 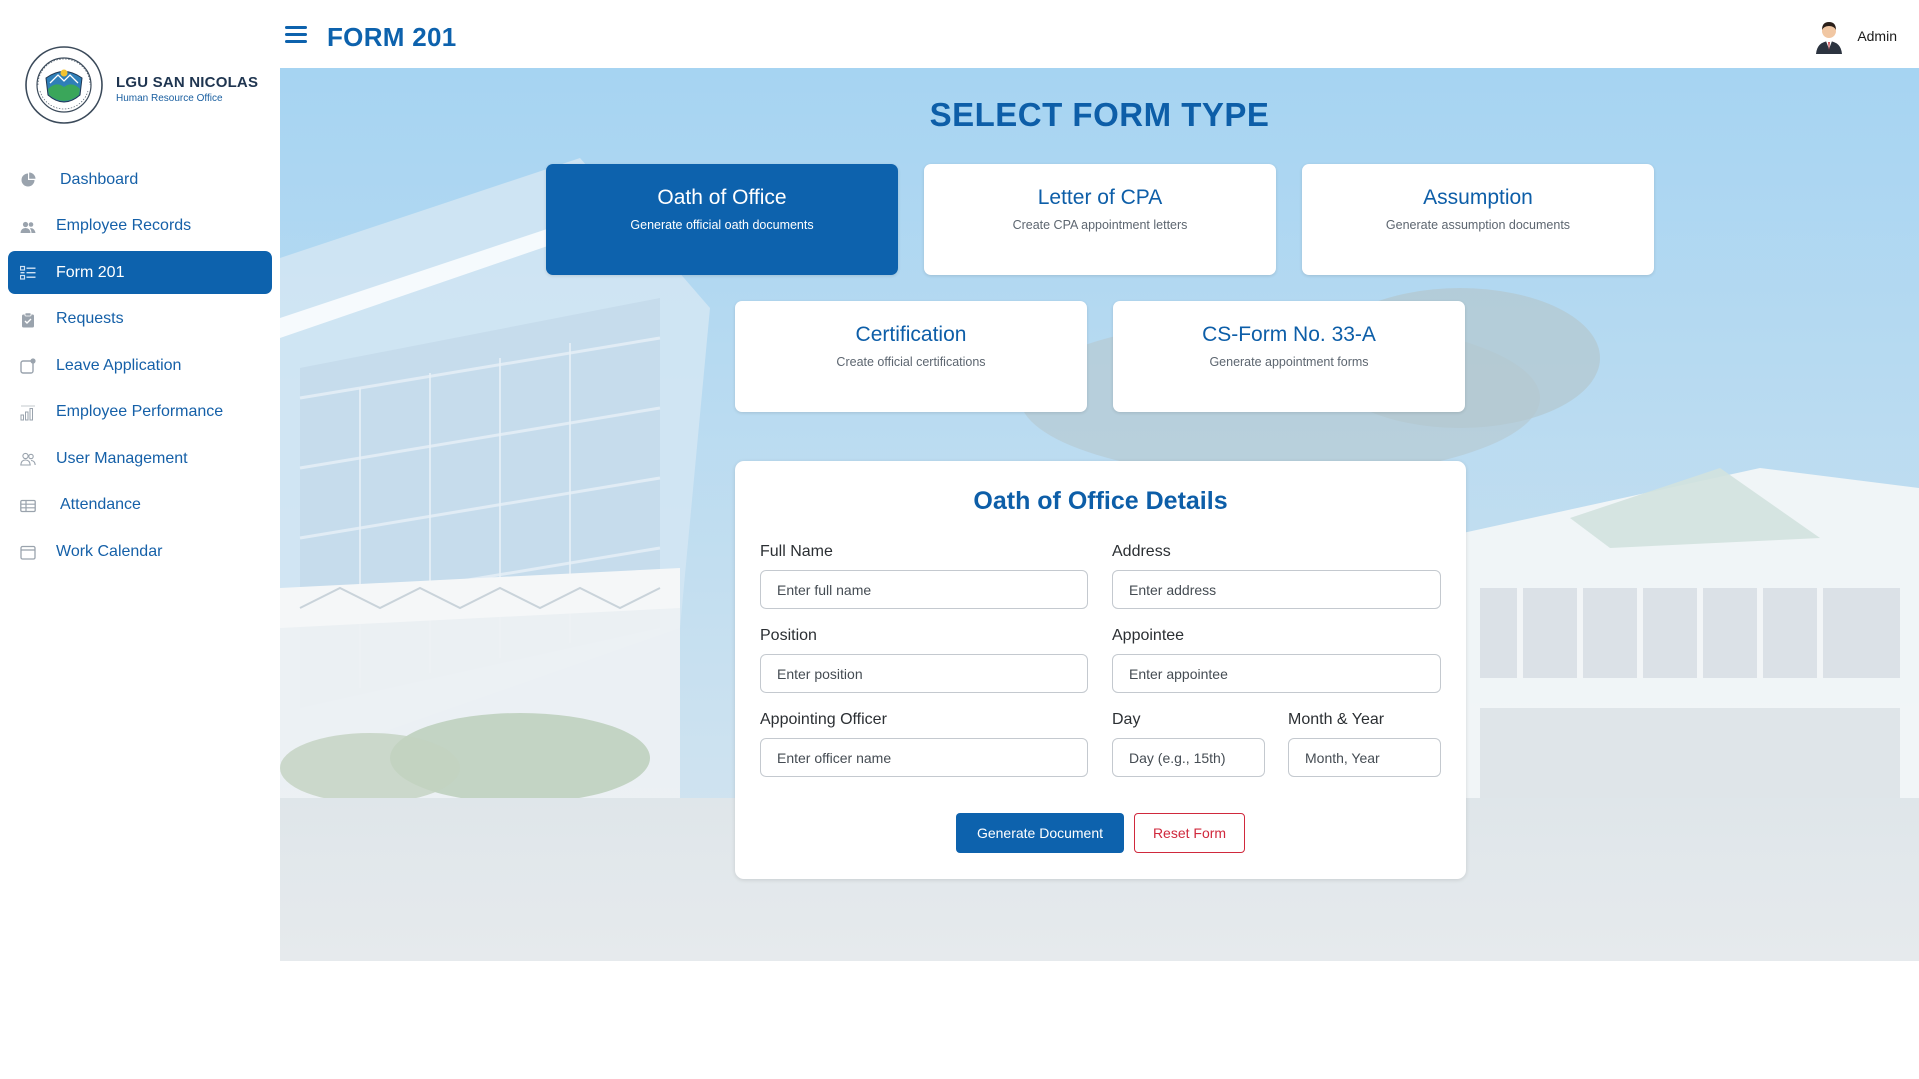 I want to click on sidebar-item-user-management: User Management, so click(x=140, y=458).